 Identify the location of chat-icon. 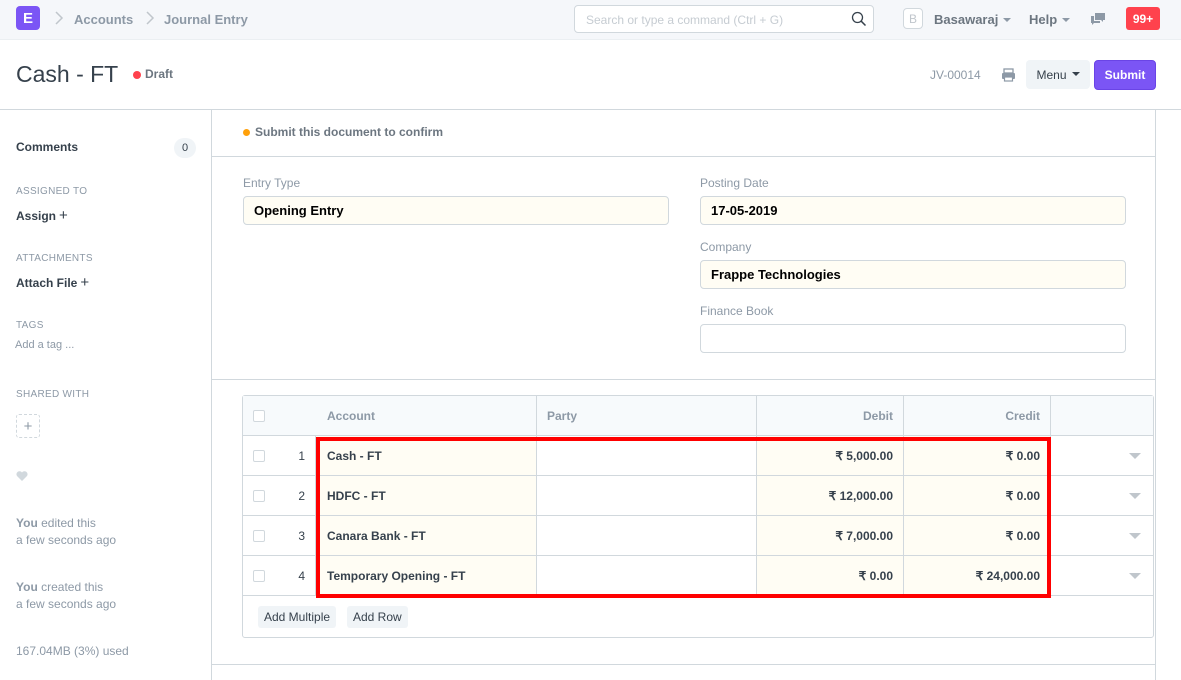
(1098, 19).